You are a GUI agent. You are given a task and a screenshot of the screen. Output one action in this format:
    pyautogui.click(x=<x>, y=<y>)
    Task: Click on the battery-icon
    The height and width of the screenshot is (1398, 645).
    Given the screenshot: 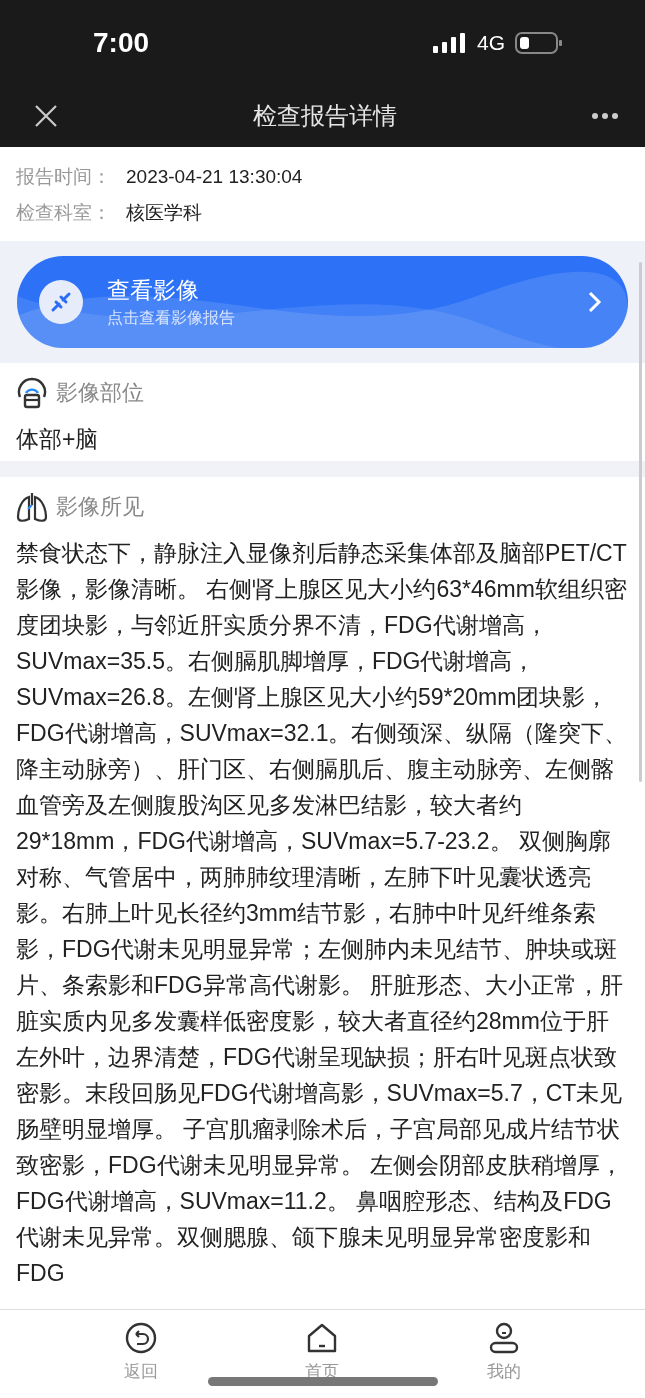 What is the action you would take?
    pyautogui.click(x=539, y=42)
    